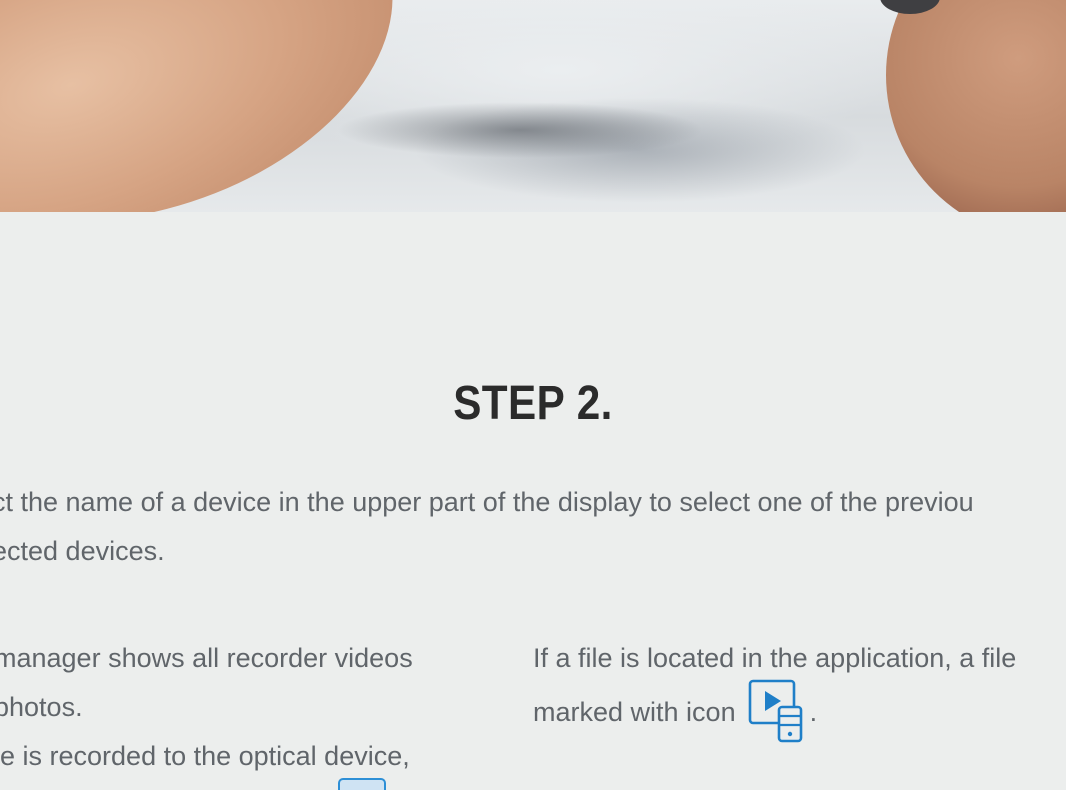 This screenshot has height=790, width=1066. Describe the element at coordinates (219, 106) in the screenshot. I see `hero-hand-left` at that location.